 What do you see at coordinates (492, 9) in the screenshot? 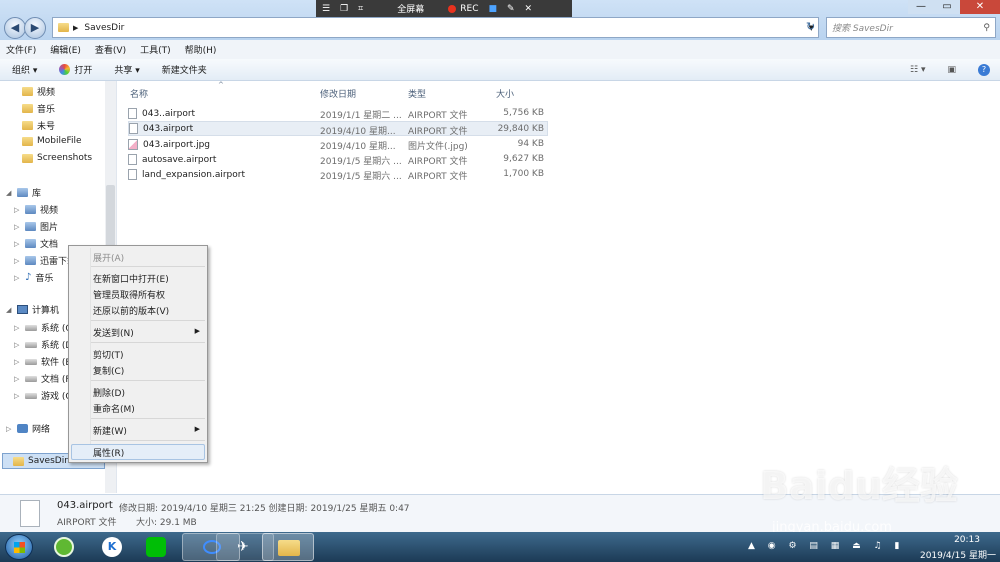
I see `camera-icon: ■` at bounding box center [492, 9].